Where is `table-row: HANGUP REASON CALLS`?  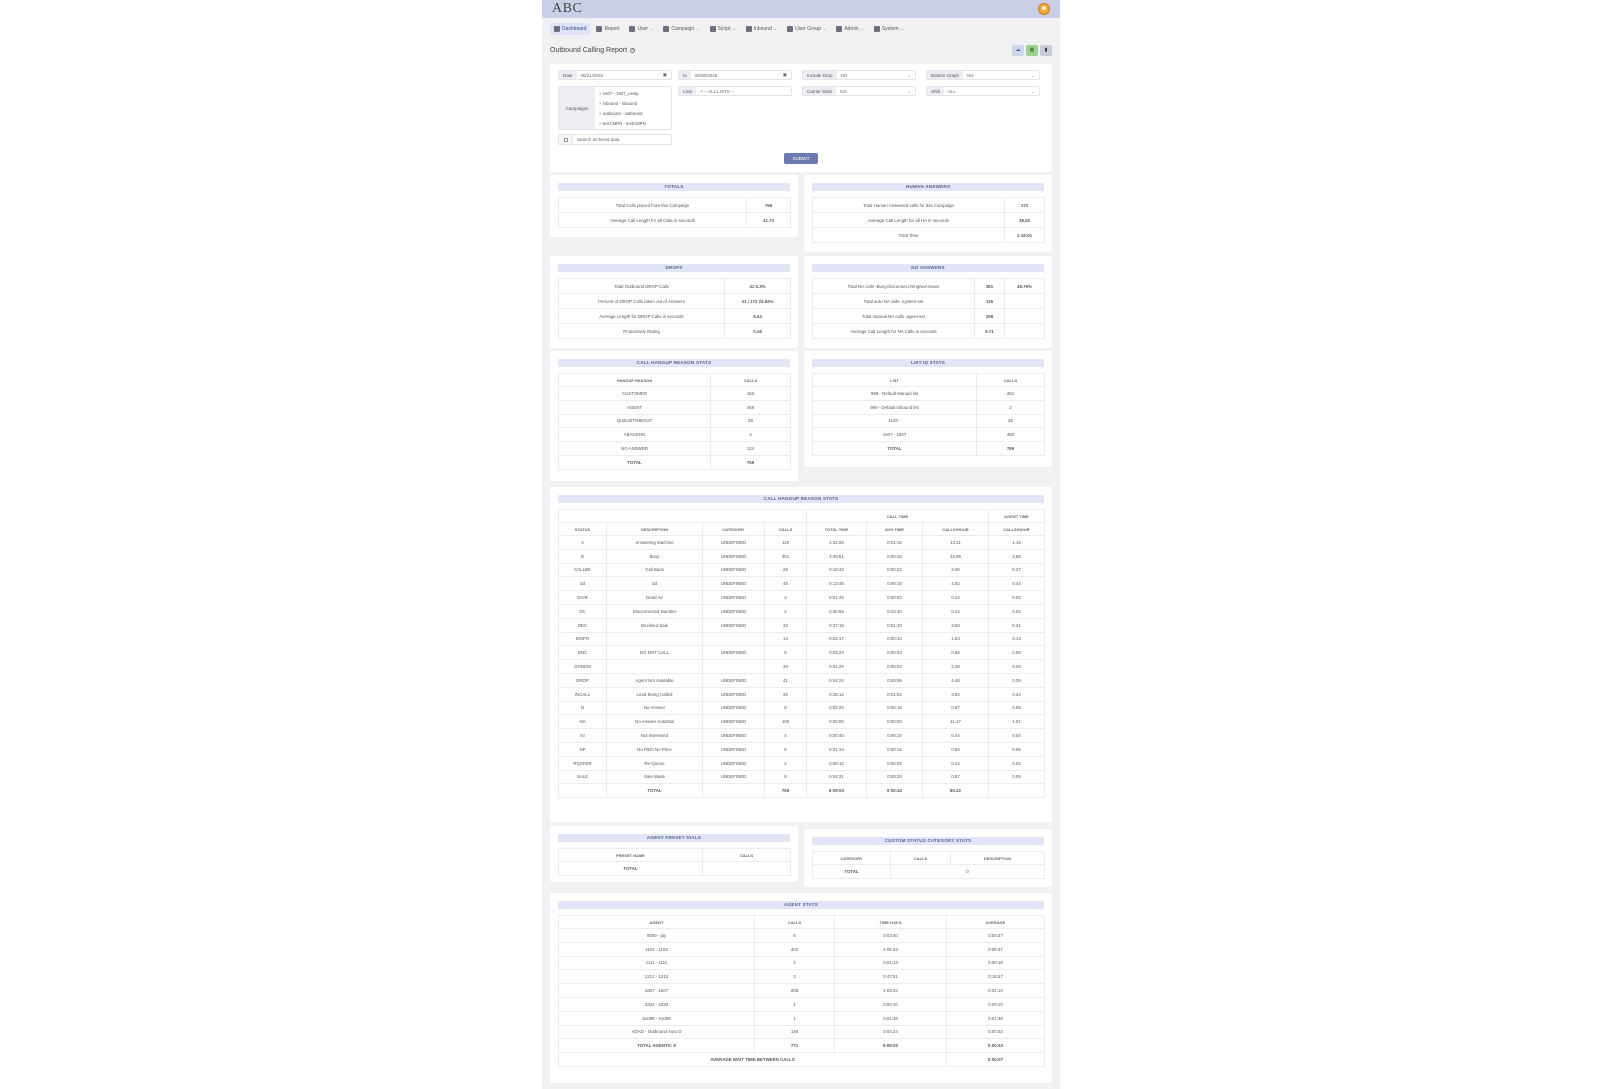
table-row: HANGUP REASON CALLS is located at coordinates (674, 380).